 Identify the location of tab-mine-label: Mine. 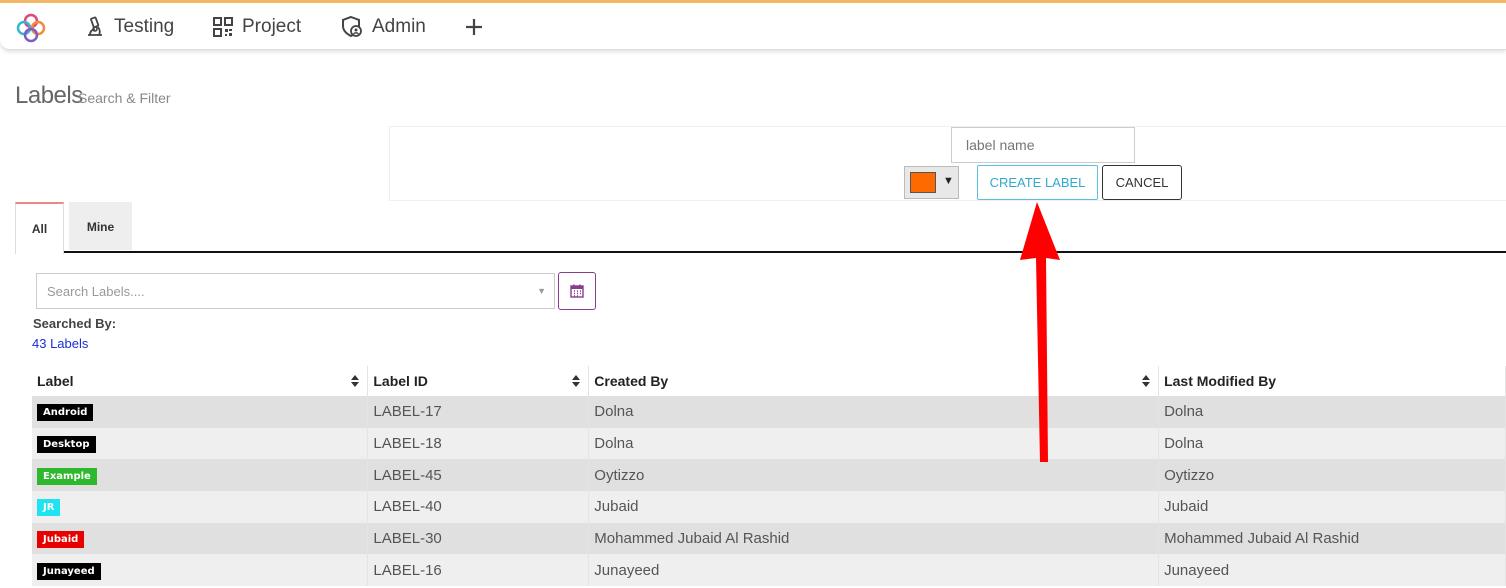
(100, 227).